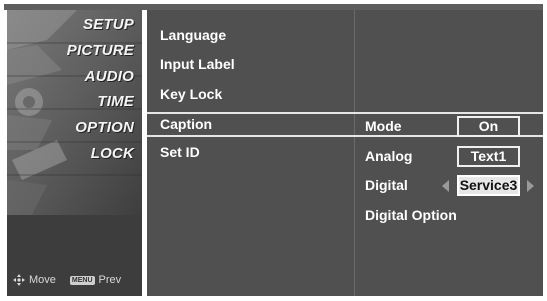 The height and width of the screenshot is (301, 547). Describe the element at coordinates (411, 215) in the screenshot. I see `caption-digital-option-label: Digital Option` at that location.